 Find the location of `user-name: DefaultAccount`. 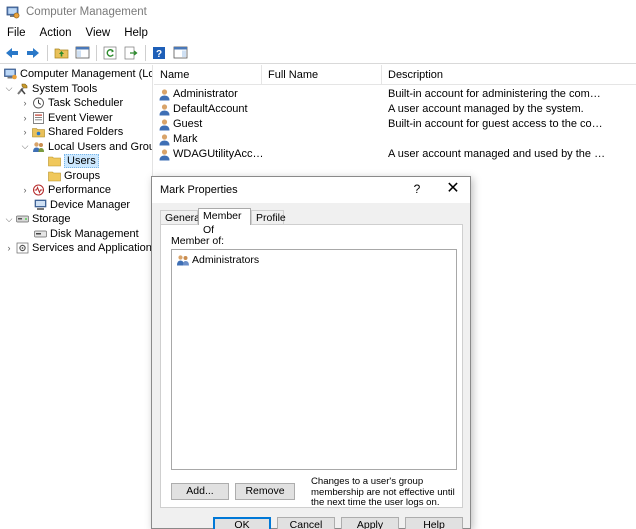

user-name: DefaultAccount is located at coordinates (210, 109).